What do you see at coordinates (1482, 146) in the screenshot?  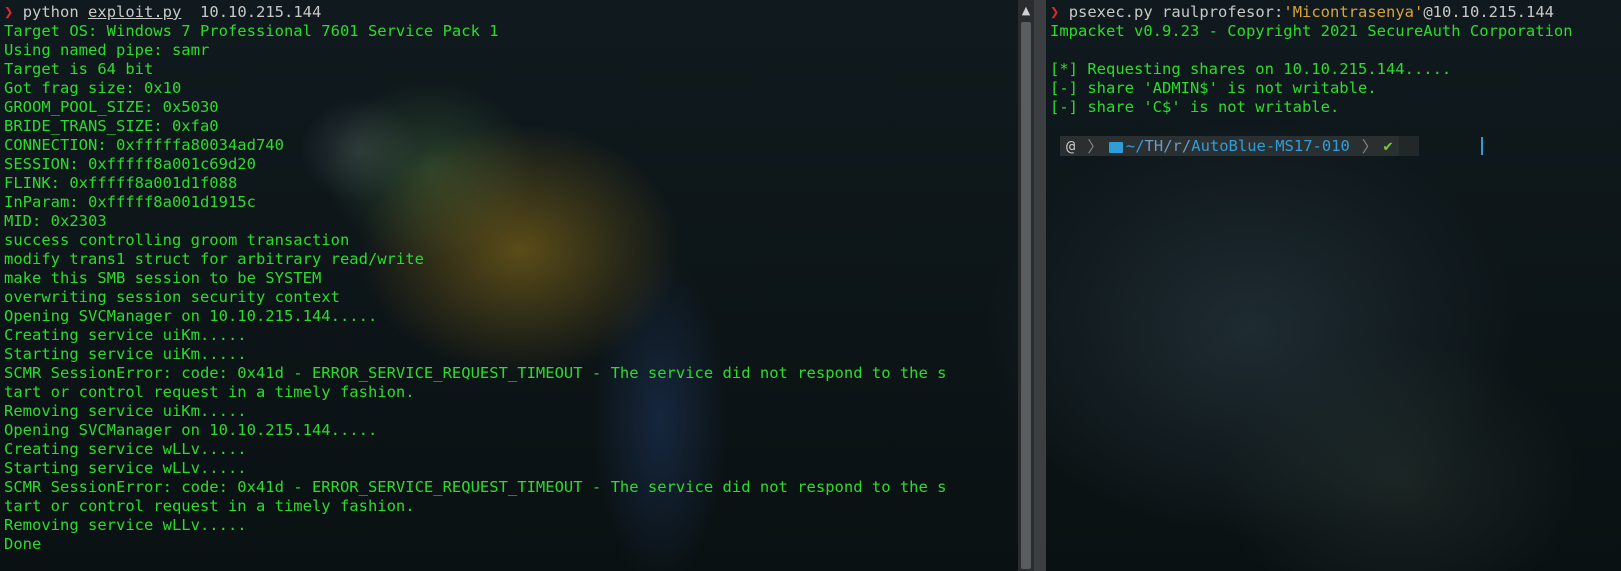 I see `text-cursor` at bounding box center [1482, 146].